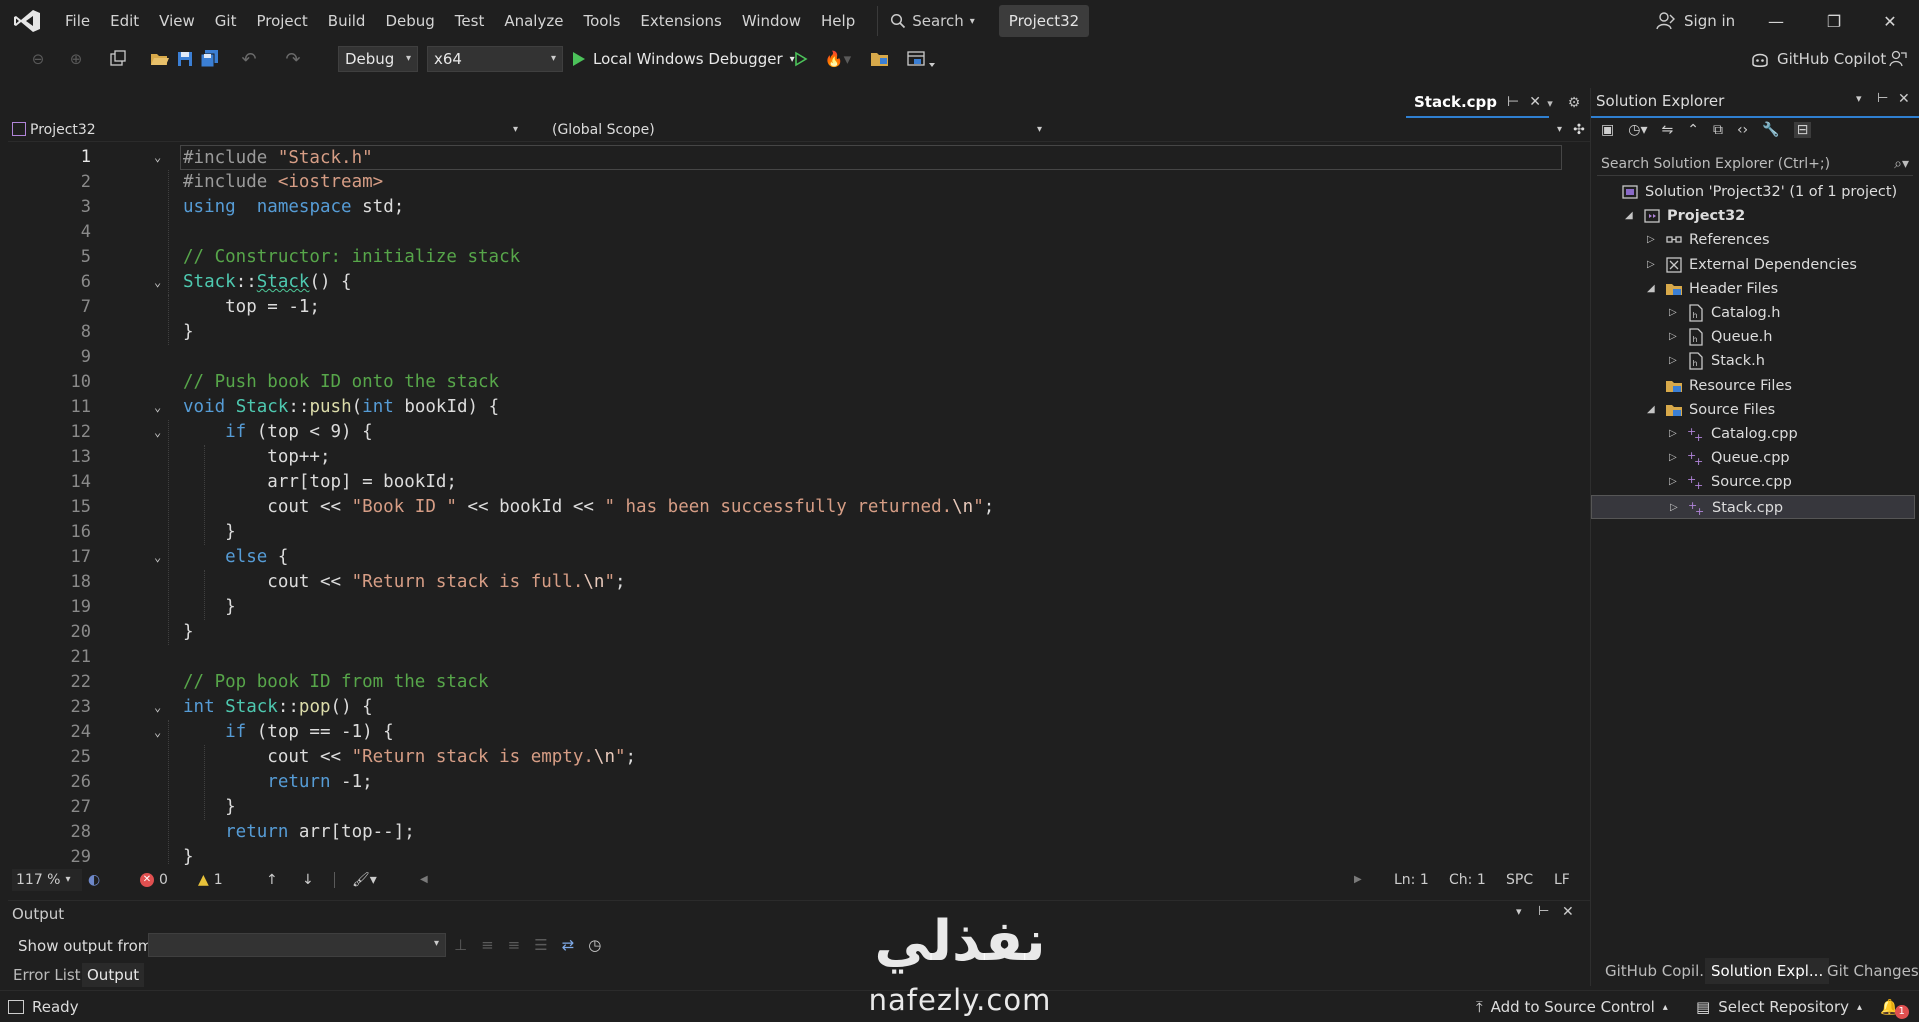 The height and width of the screenshot is (1022, 1919). What do you see at coordinates (683, 59) in the screenshot?
I see `start-debugging-button: Local Windows Debugger ▾` at bounding box center [683, 59].